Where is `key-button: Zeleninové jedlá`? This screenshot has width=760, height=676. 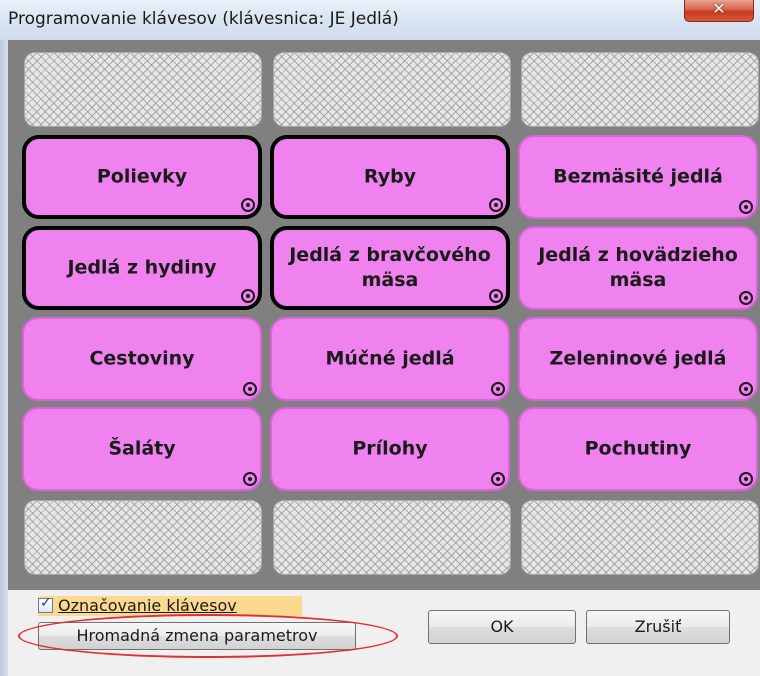
key-button: Zeleninové jedlá is located at coordinates (638, 359).